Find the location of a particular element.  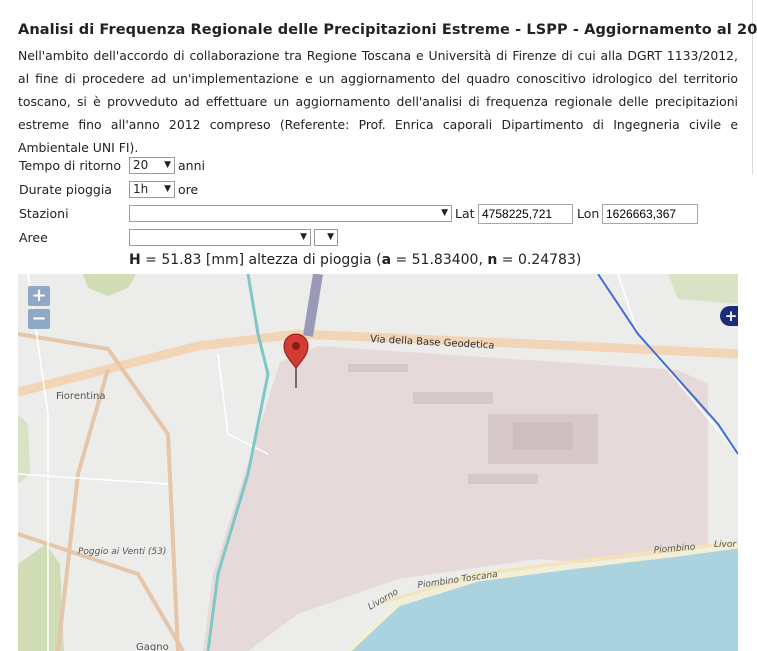

zoom-in-button: + is located at coordinates (39, 296).